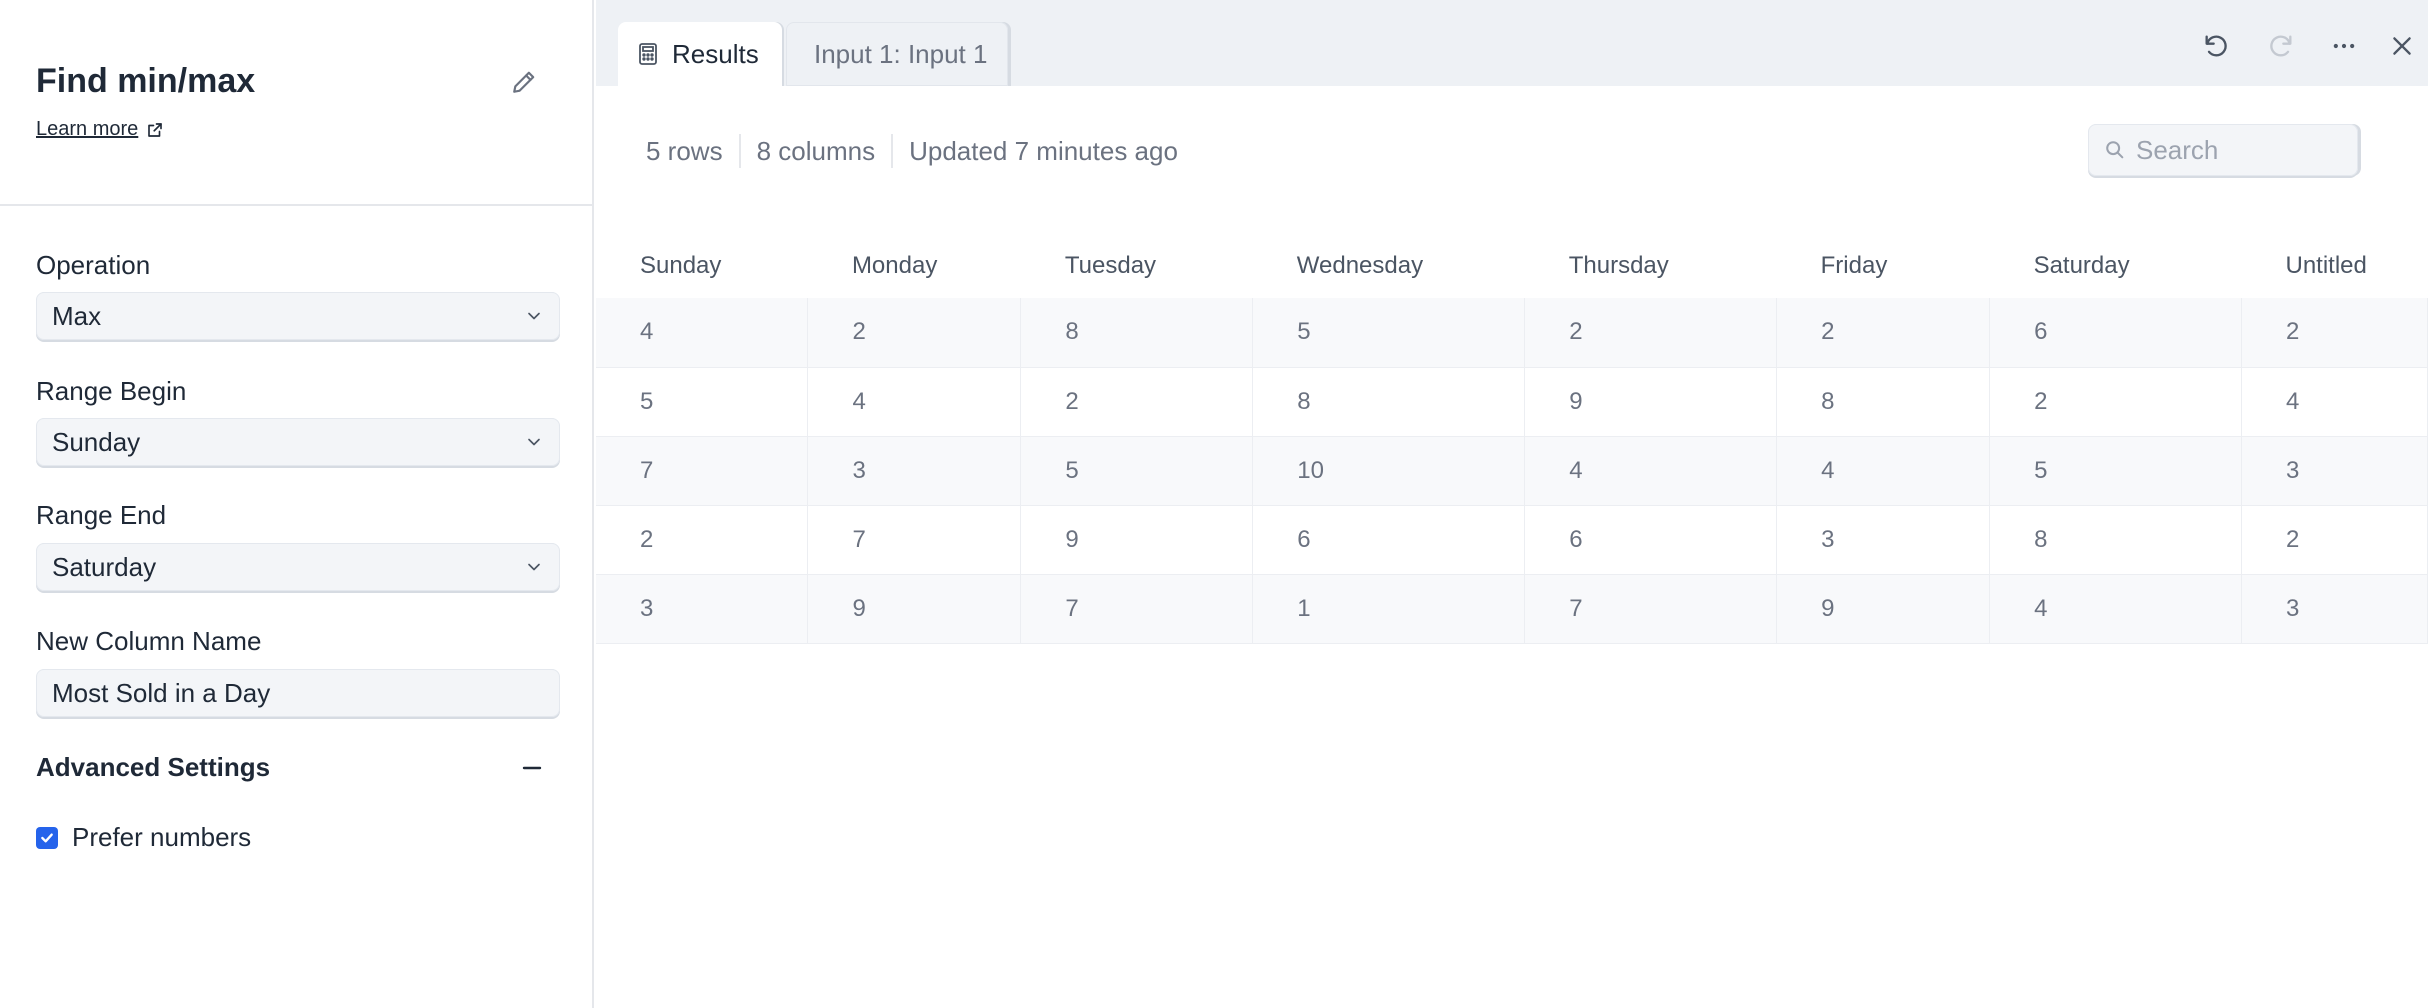 The height and width of the screenshot is (1008, 2428). What do you see at coordinates (1389, 609) in the screenshot?
I see `table-cell: 1` at bounding box center [1389, 609].